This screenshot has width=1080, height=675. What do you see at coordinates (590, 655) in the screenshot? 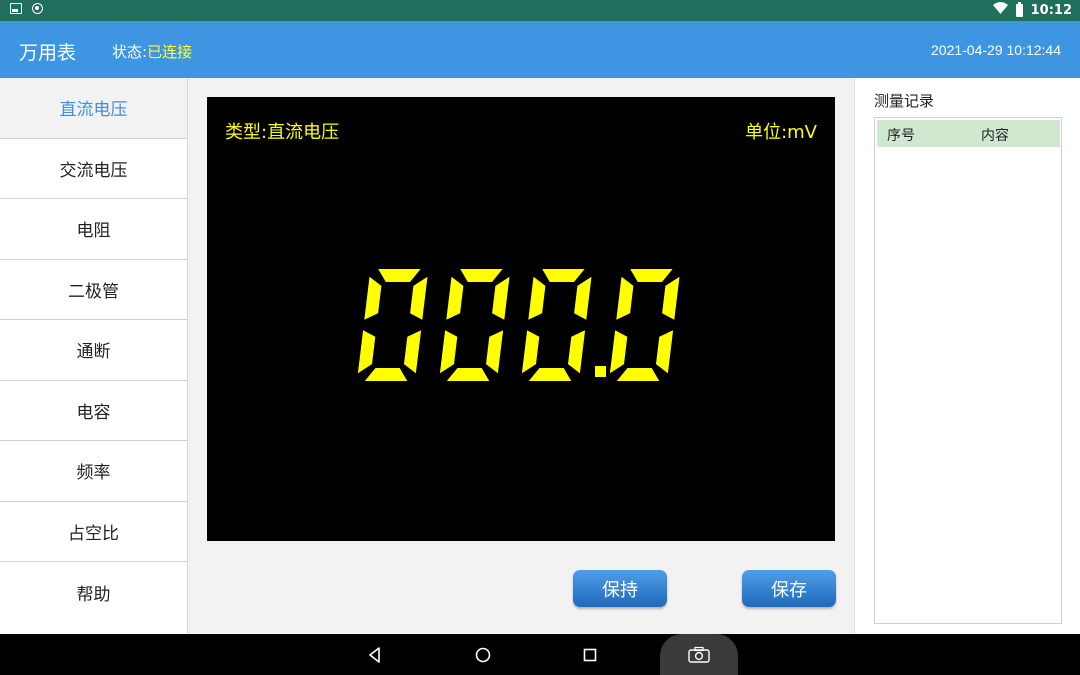
I see `recents-icon` at bounding box center [590, 655].